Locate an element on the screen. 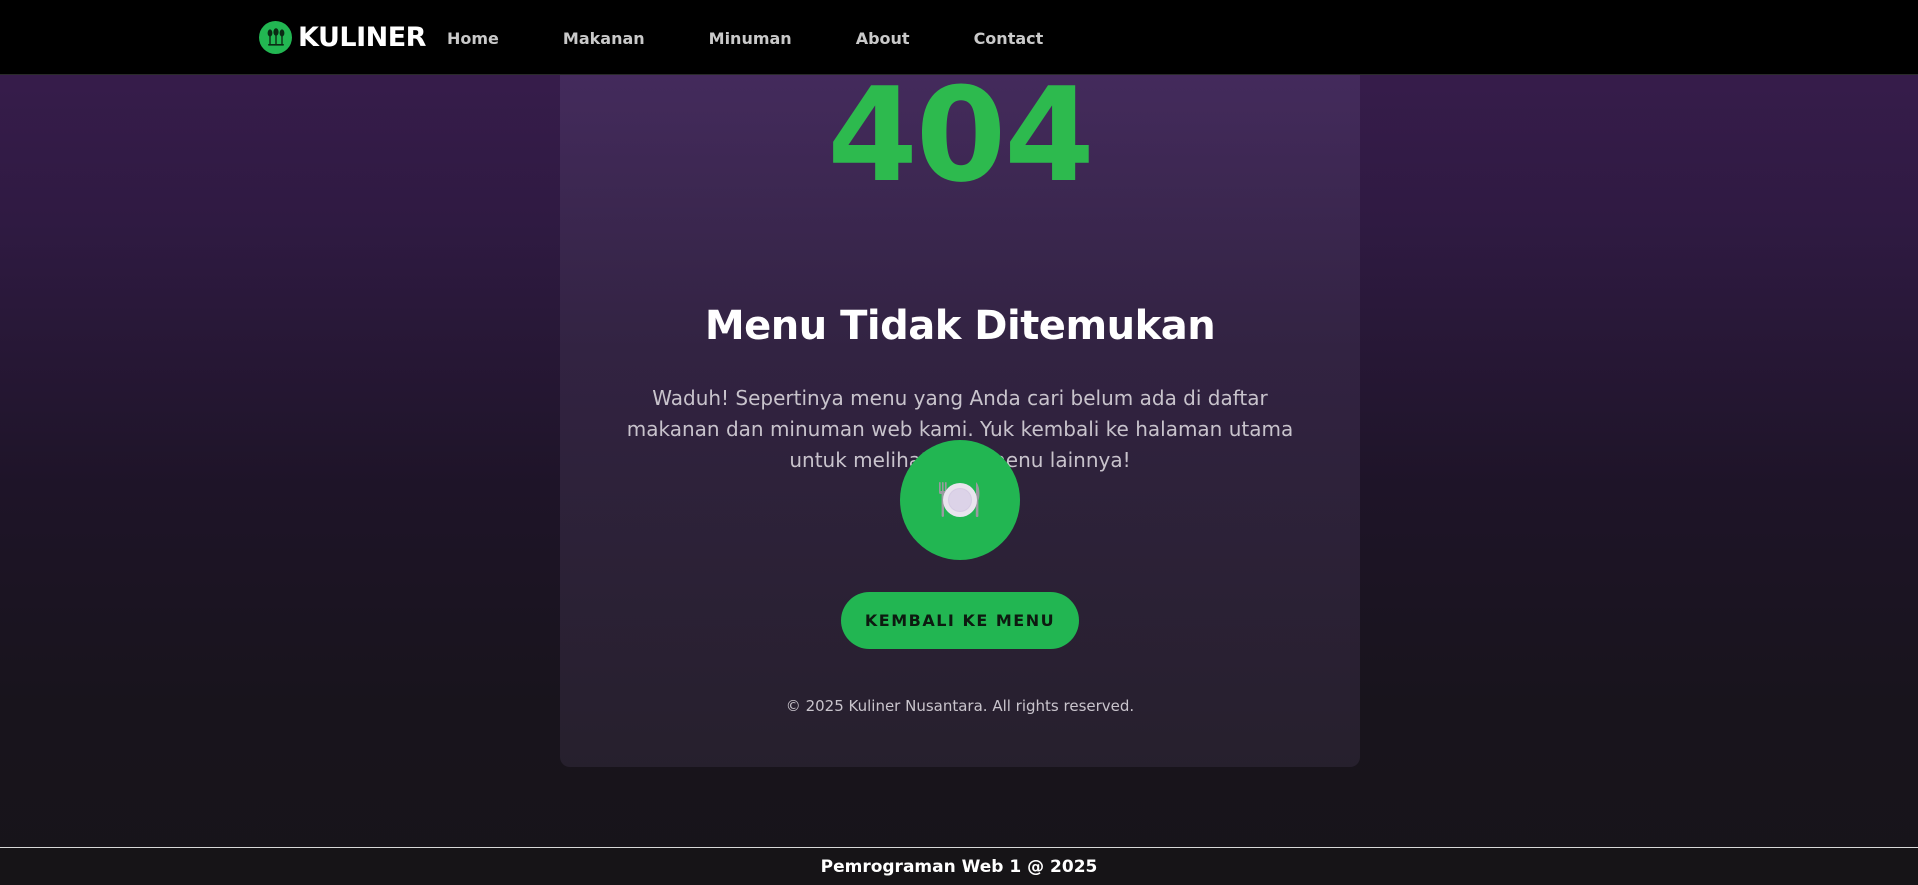  kuliner-logo-icon is located at coordinates (275, 37).